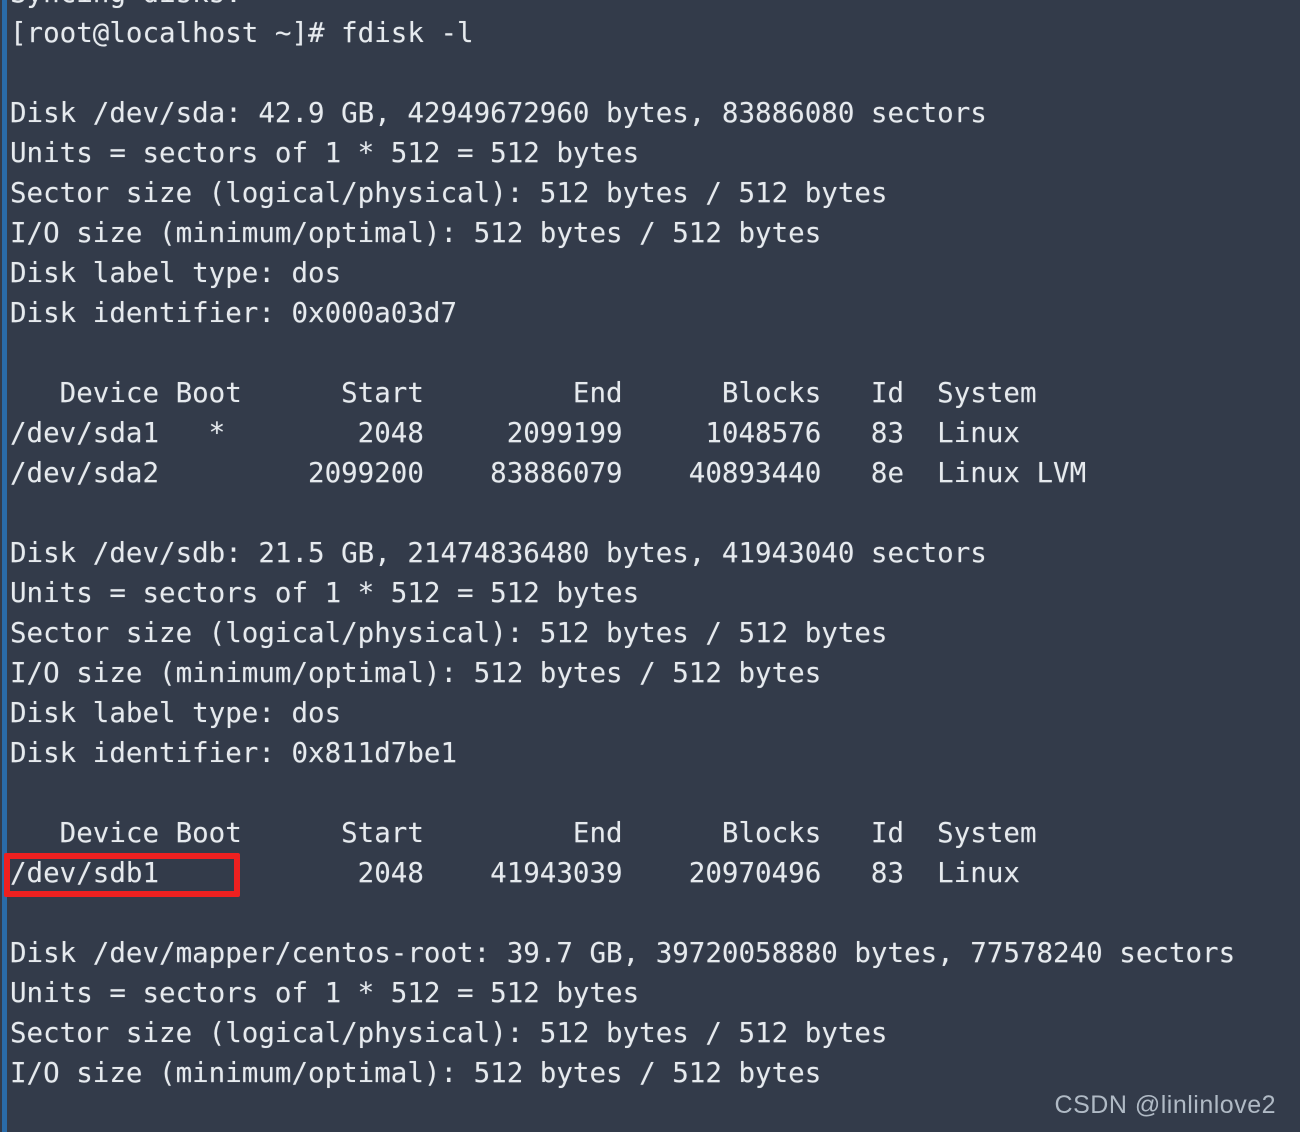  Describe the element at coordinates (242, 33) in the screenshot. I see `terminal-prompt-line: [root@localhost ~]# fdisk -l` at that location.